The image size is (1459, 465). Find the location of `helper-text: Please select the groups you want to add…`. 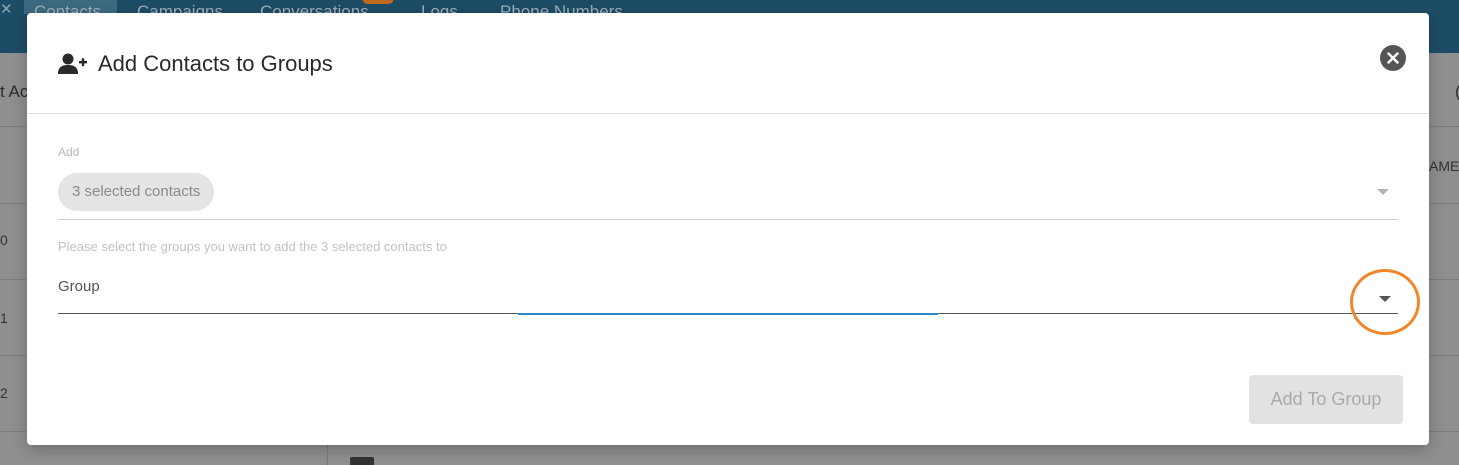

helper-text: Please select the groups you want to add… is located at coordinates (252, 246).